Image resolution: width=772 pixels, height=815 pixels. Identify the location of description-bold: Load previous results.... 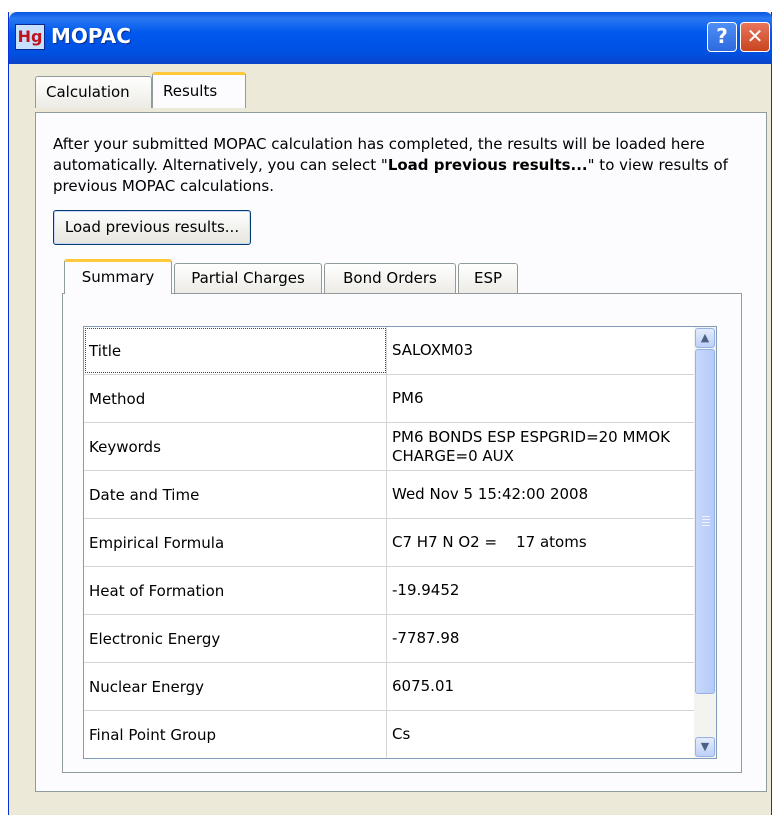
(487, 165).